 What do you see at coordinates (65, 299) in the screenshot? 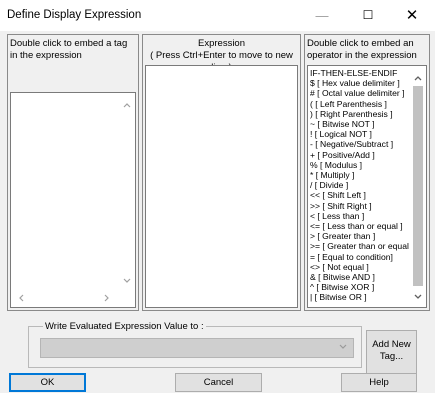
I see `tags-horizontal-scrollbar` at bounding box center [65, 299].